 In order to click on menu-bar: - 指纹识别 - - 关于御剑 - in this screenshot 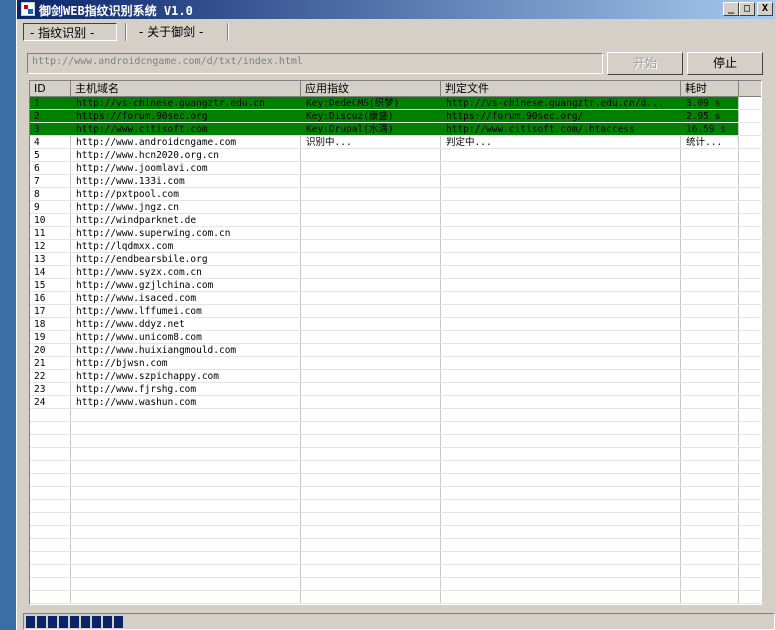, I will do `click(396, 32)`.